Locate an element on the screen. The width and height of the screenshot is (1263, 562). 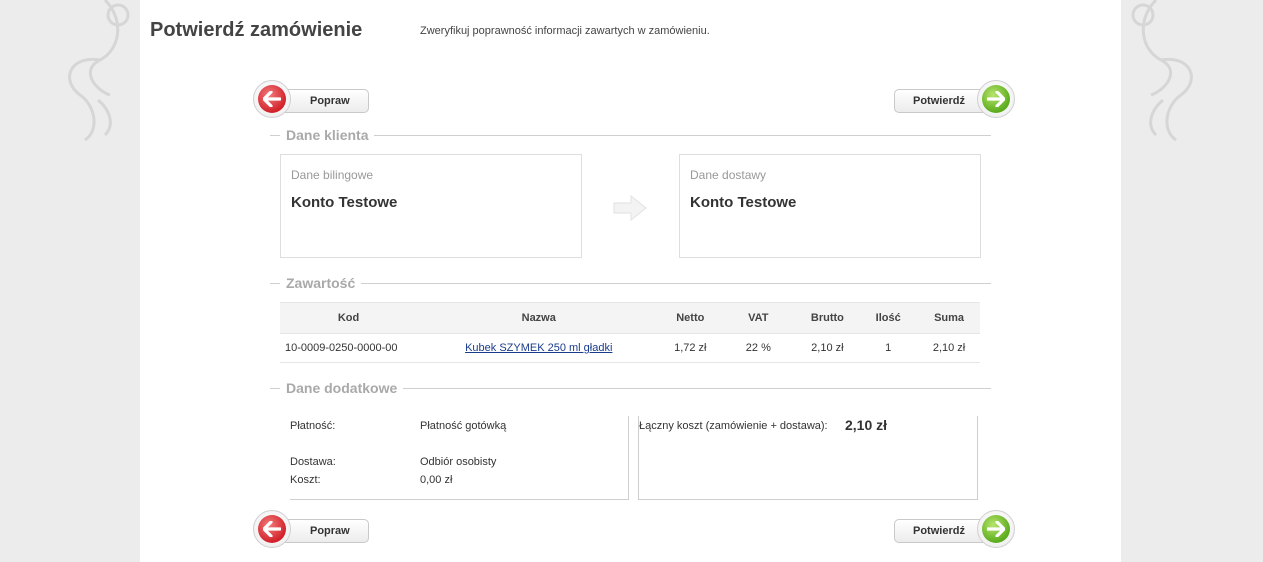
billing-heading: Dane bilingowe is located at coordinates (332, 175).